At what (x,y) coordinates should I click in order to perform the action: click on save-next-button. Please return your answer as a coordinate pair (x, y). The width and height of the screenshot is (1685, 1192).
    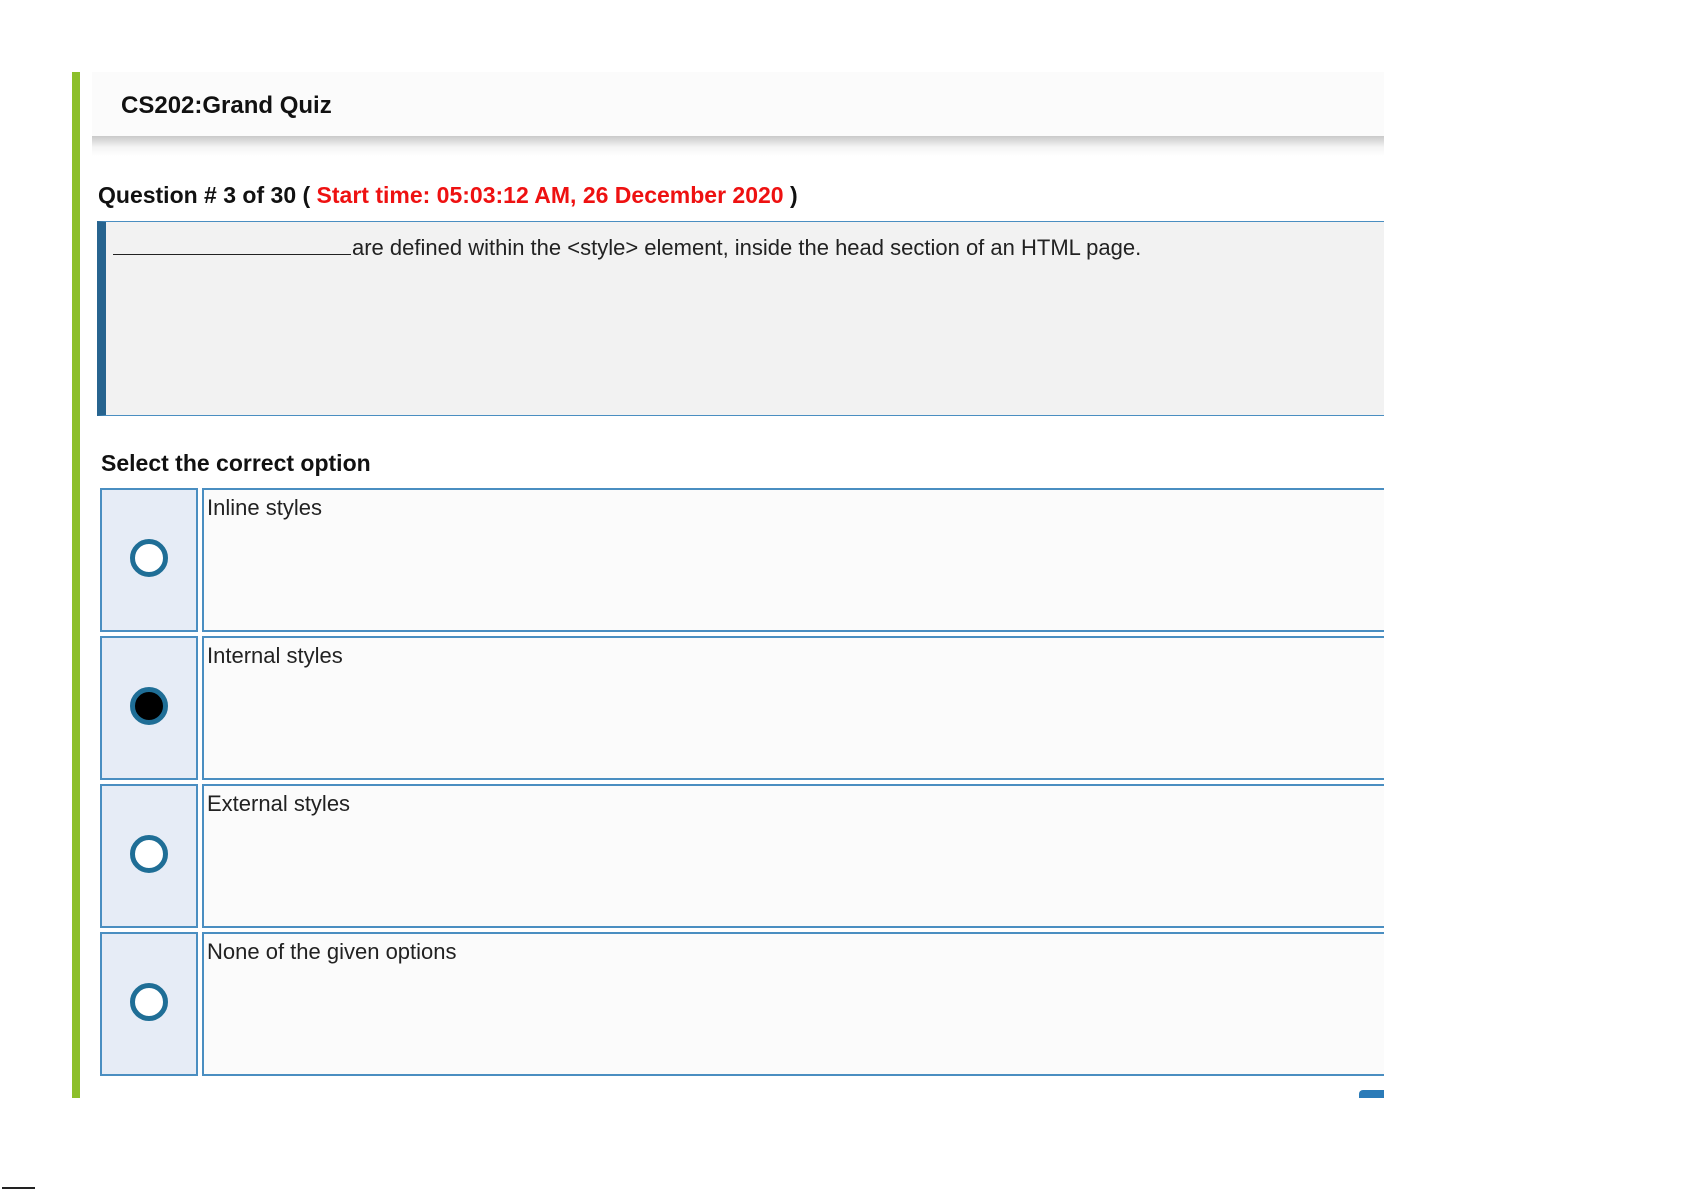
    Looking at the image, I should click on (1371, 1094).